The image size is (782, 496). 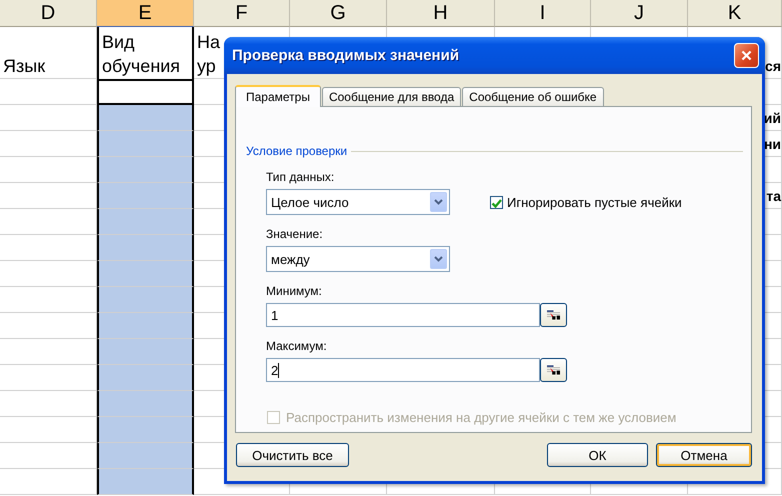 I want to click on cell-text: На, so click(x=208, y=42).